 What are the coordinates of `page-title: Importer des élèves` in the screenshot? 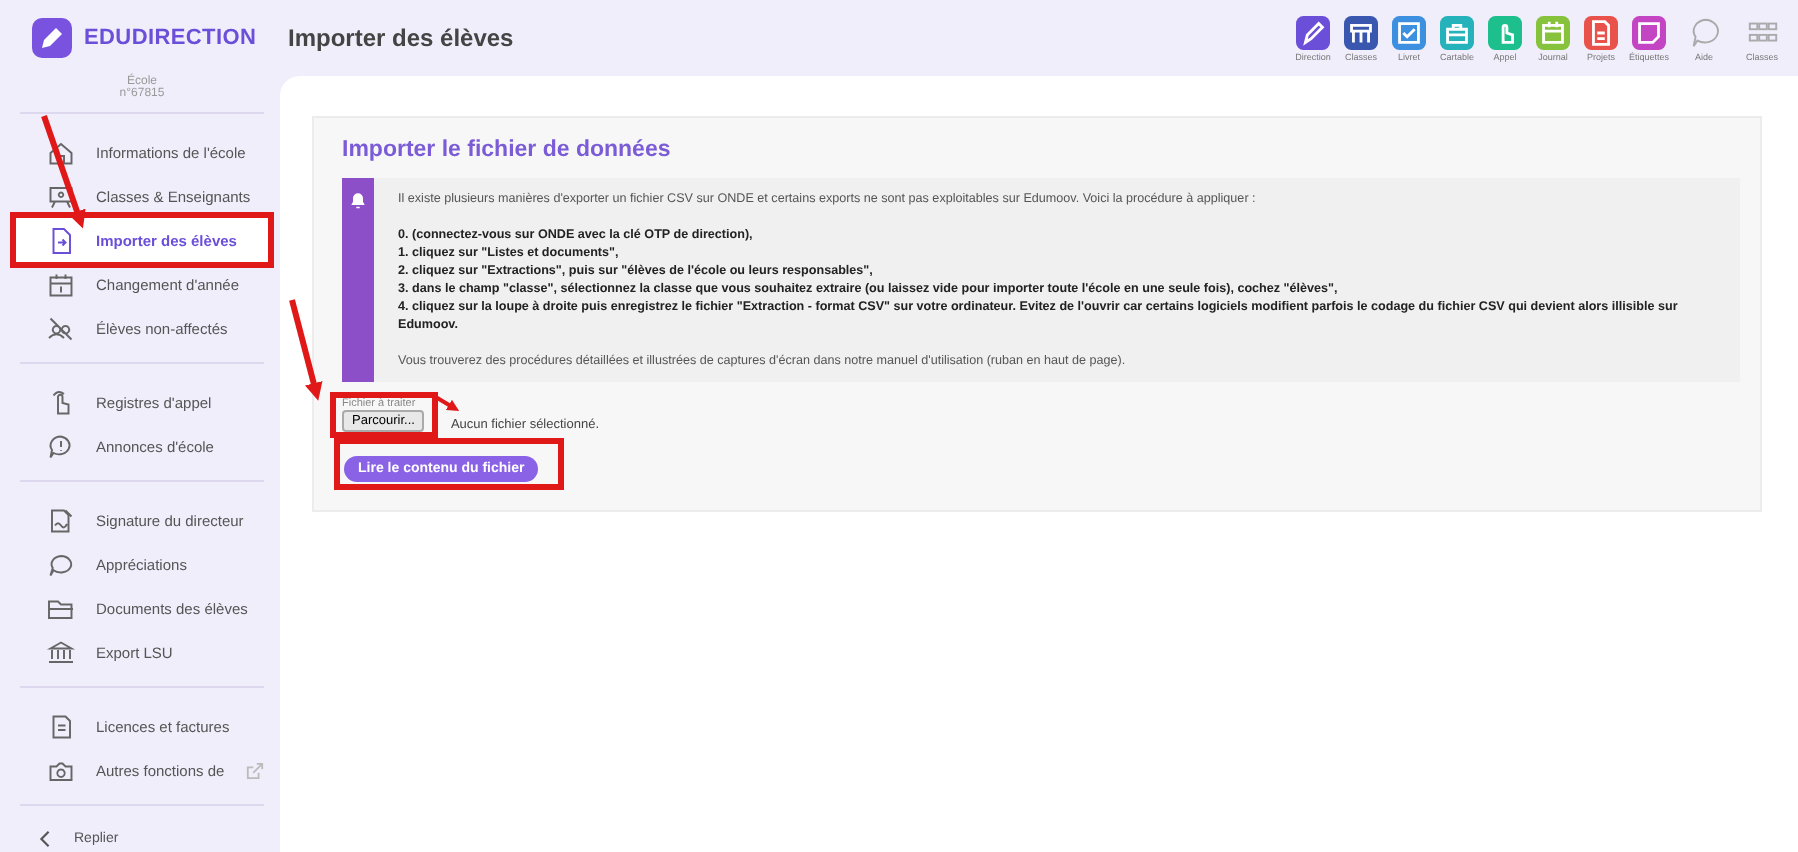 It's located at (402, 38).